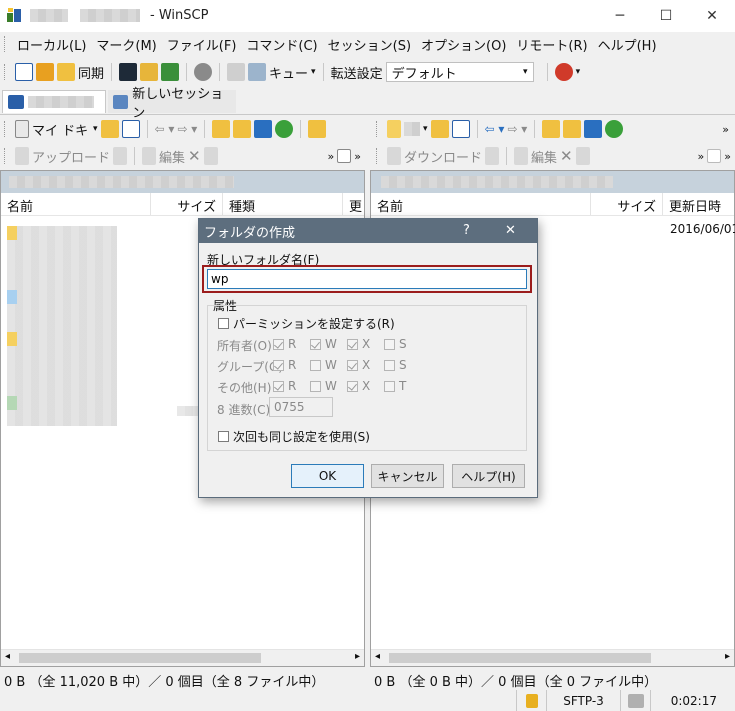 The height and width of the screenshot is (711, 735). What do you see at coordinates (149, 72) in the screenshot?
I see `putty-icon` at bounding box center [149, 72].